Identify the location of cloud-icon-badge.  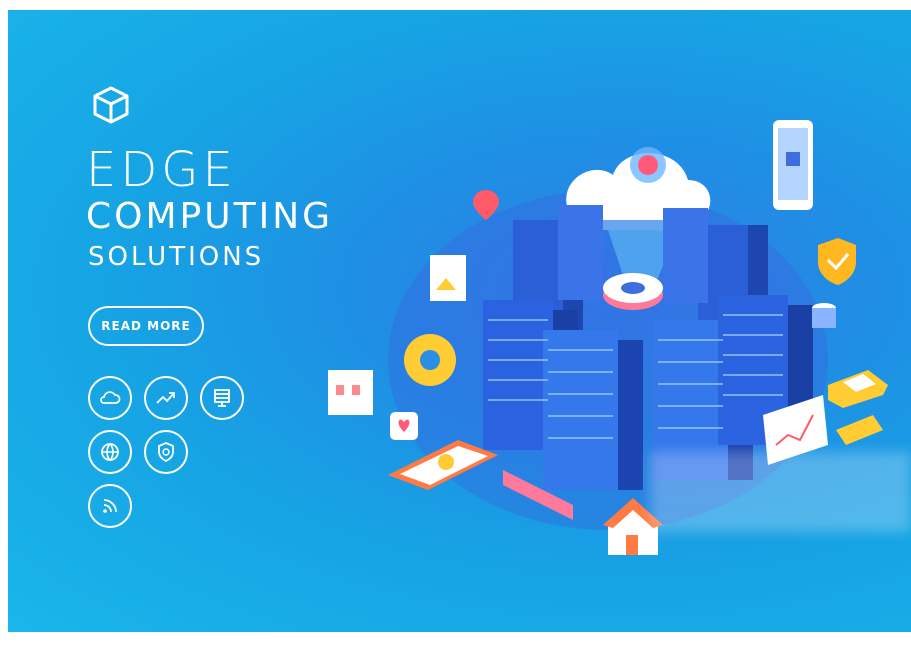
(110, 398).